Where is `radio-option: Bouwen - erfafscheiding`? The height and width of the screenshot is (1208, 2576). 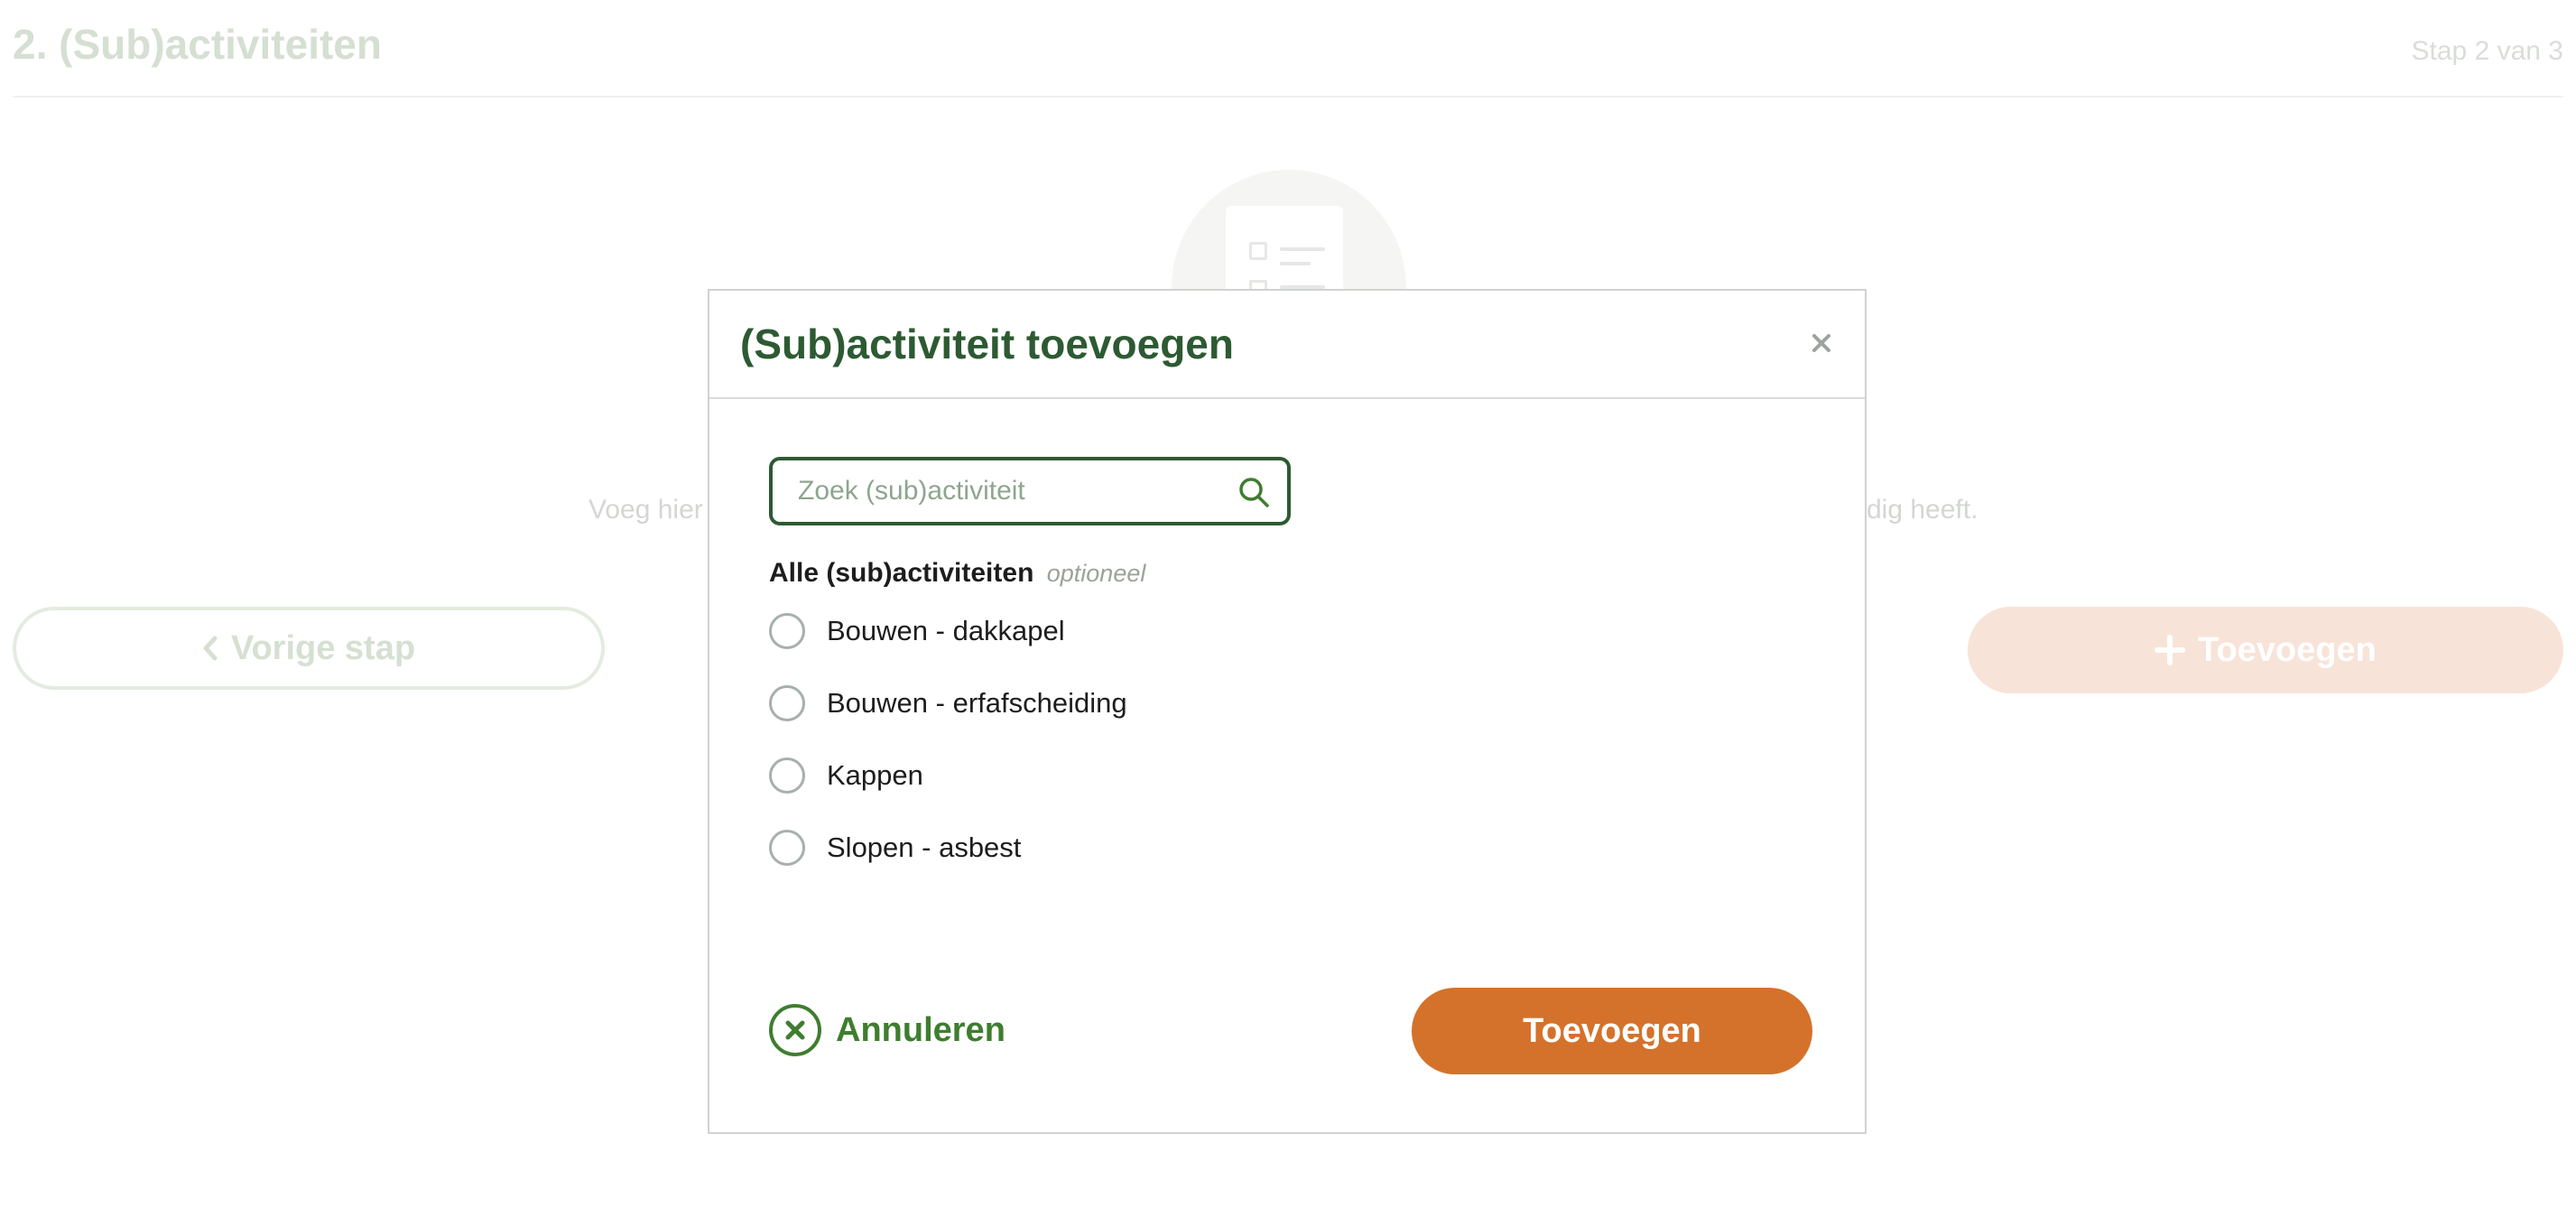
radio-option: Bouwen - erfafscheiding is located at coordinates (948, 703).